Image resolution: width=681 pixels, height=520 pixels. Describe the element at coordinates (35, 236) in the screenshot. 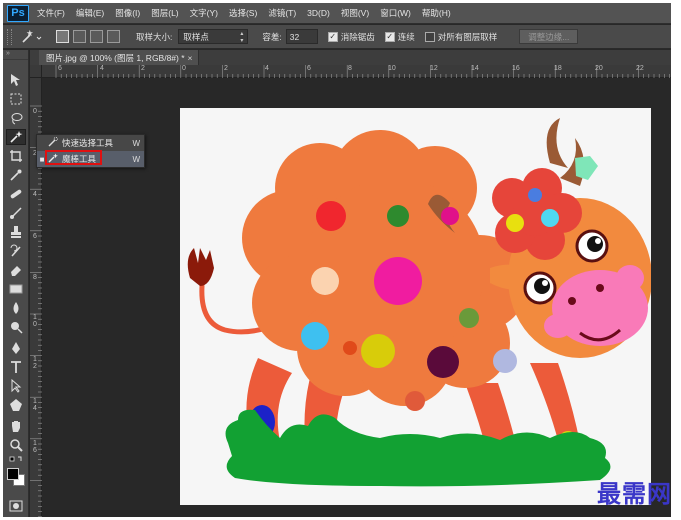

I see `ruler-label: 6` at that location.